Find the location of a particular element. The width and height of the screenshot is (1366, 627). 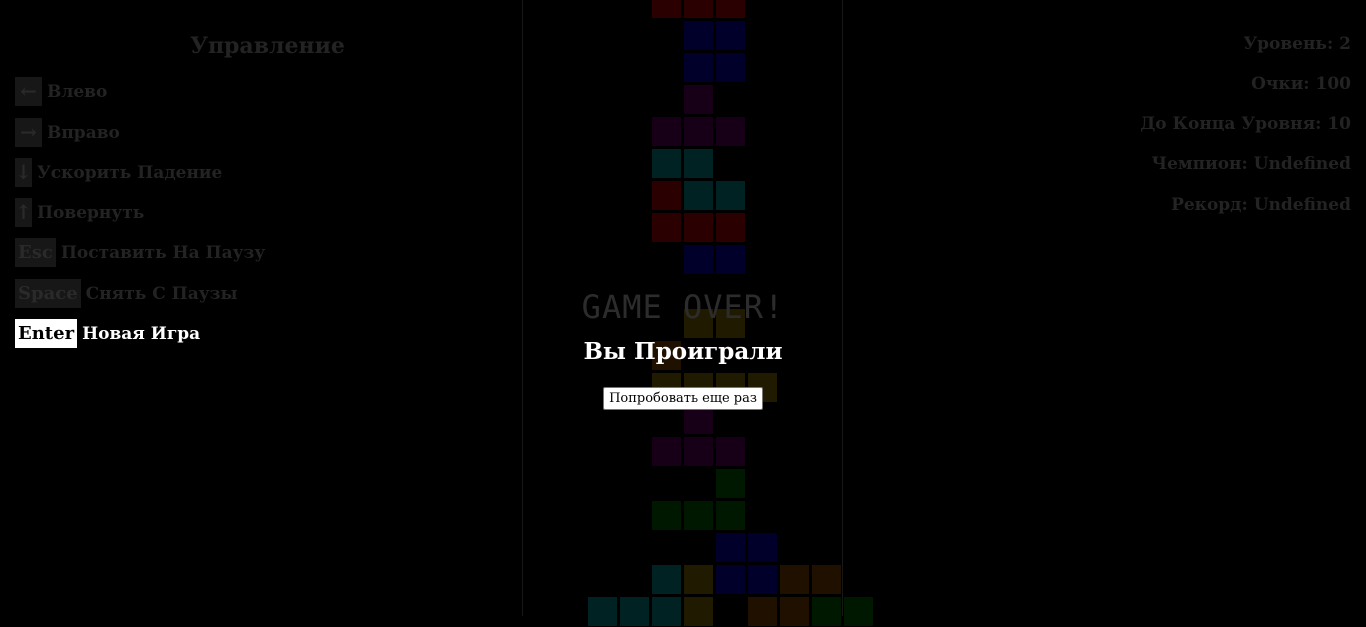

control-left: ← Влево is located at coordinates (61, 91).